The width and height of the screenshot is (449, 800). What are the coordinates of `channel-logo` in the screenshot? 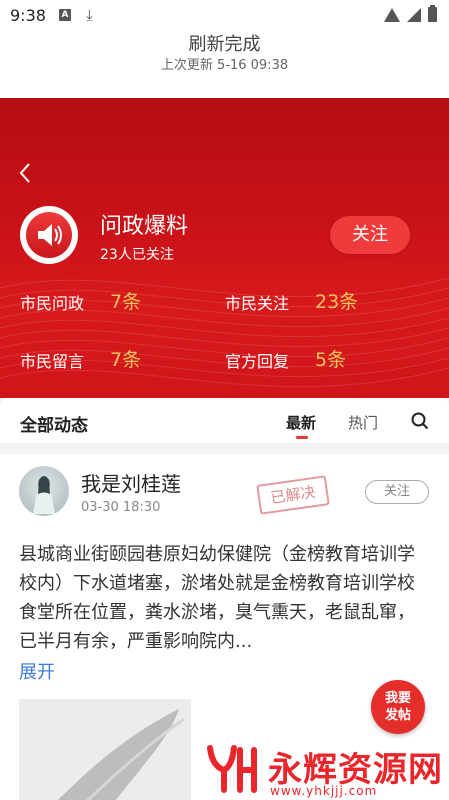 It's located at (49, 235).